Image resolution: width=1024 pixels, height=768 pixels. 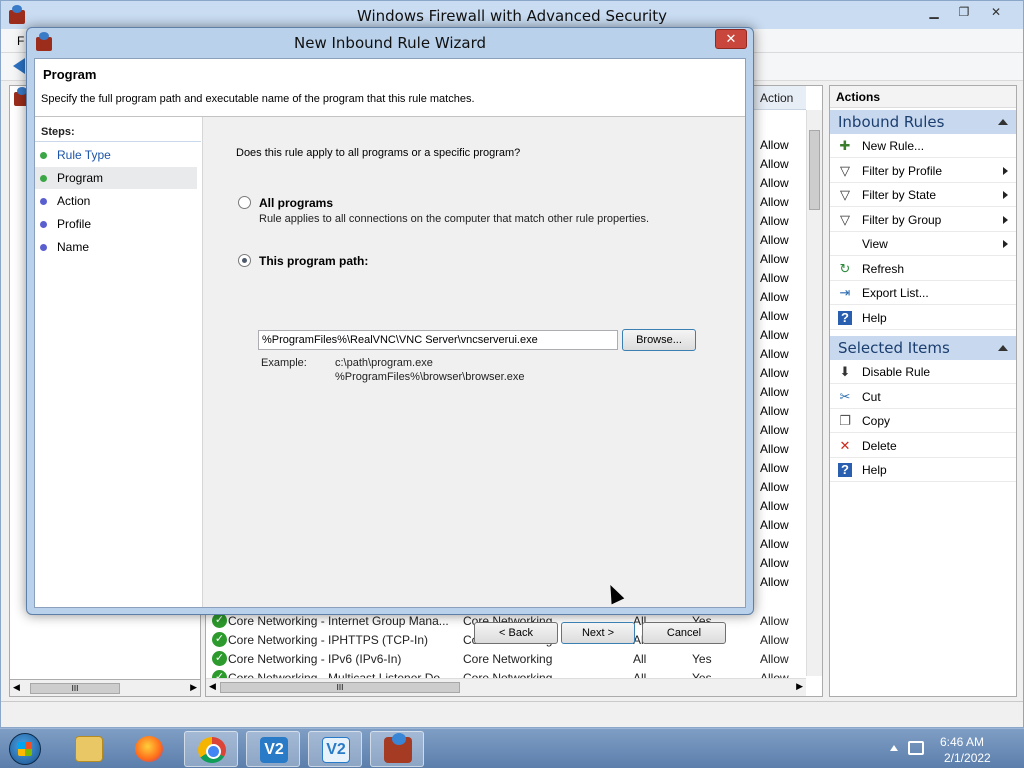 I want to click on list-vertical-scrollbar, so click(x=814, y=393).